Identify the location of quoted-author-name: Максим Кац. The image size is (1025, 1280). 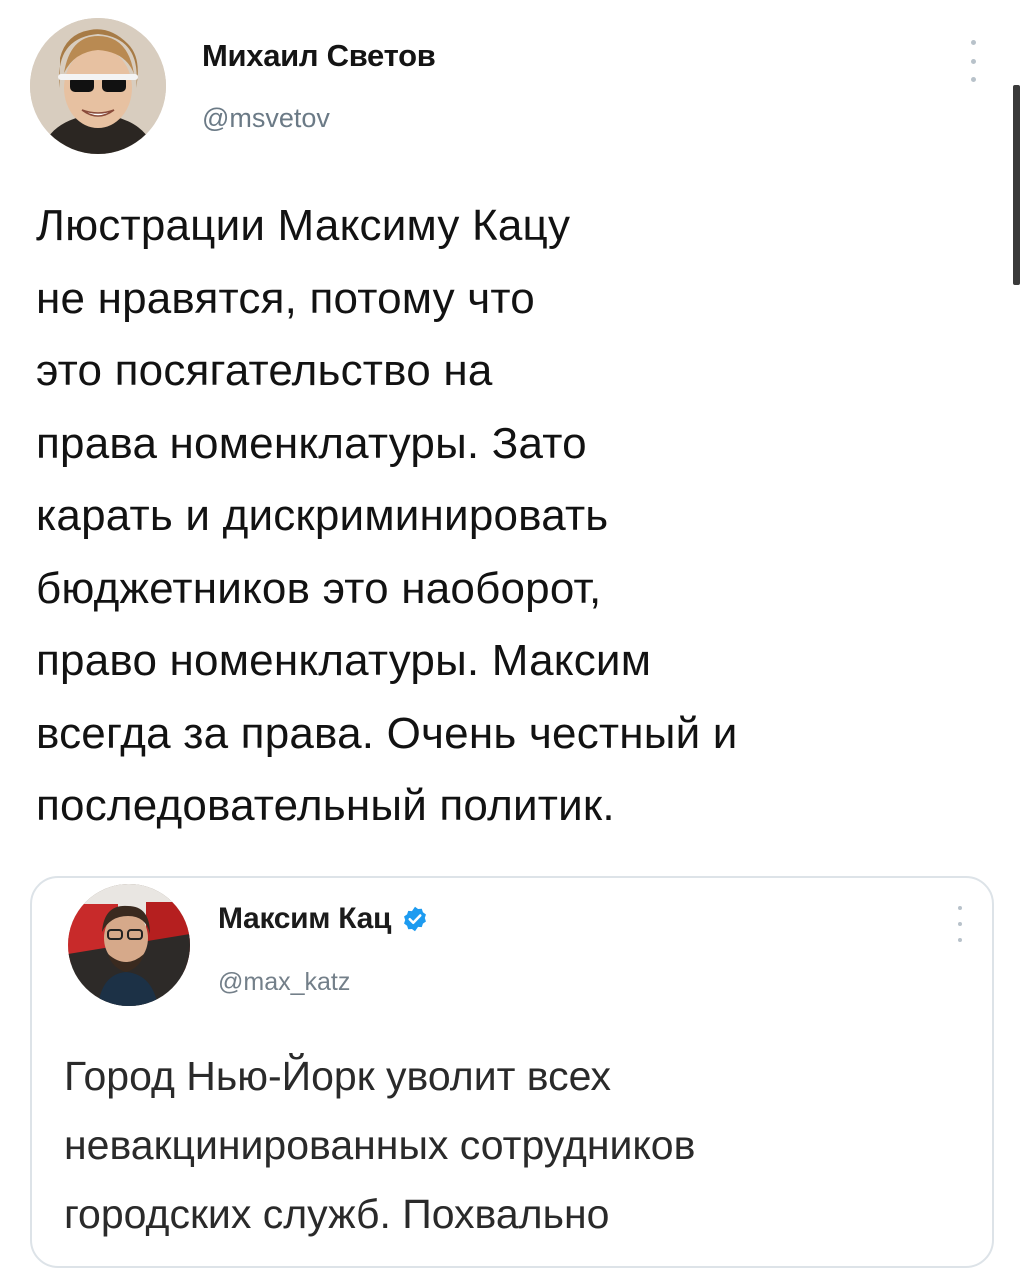
(304, 919).